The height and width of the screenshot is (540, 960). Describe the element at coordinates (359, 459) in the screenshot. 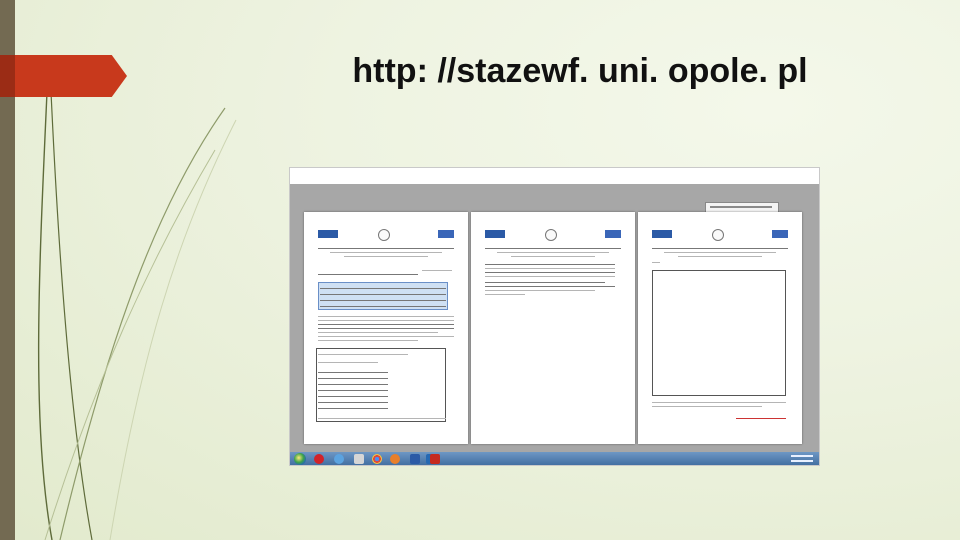

I see `explorer-icon` at that location.